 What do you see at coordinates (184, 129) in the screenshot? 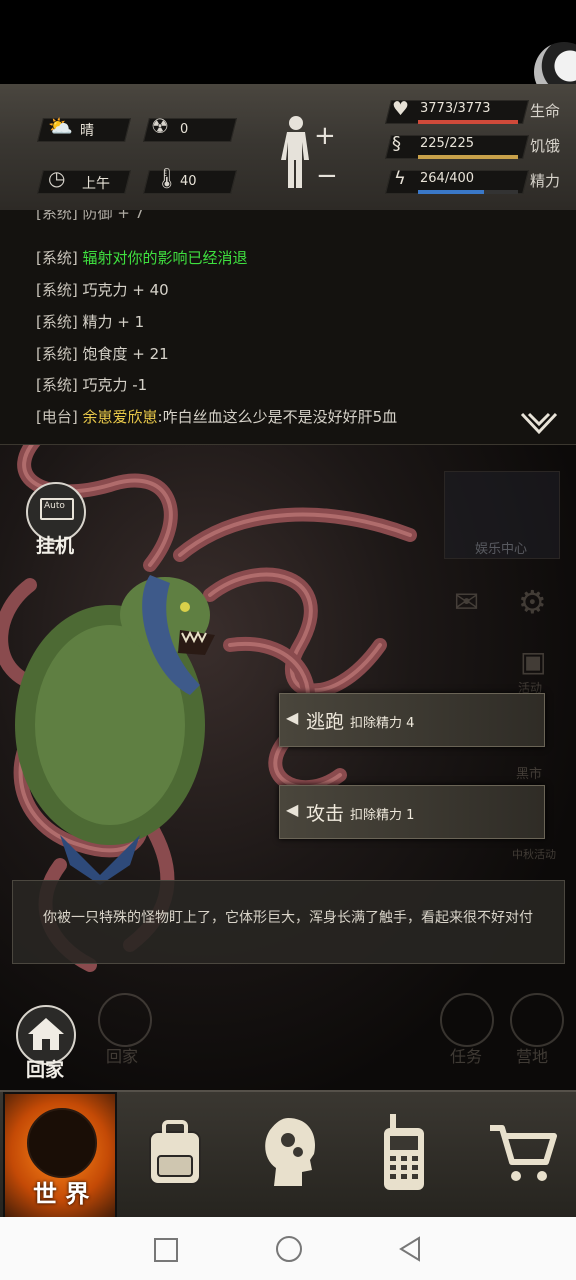
I see `radiation-value: 0` at bounding box center [184, 129].